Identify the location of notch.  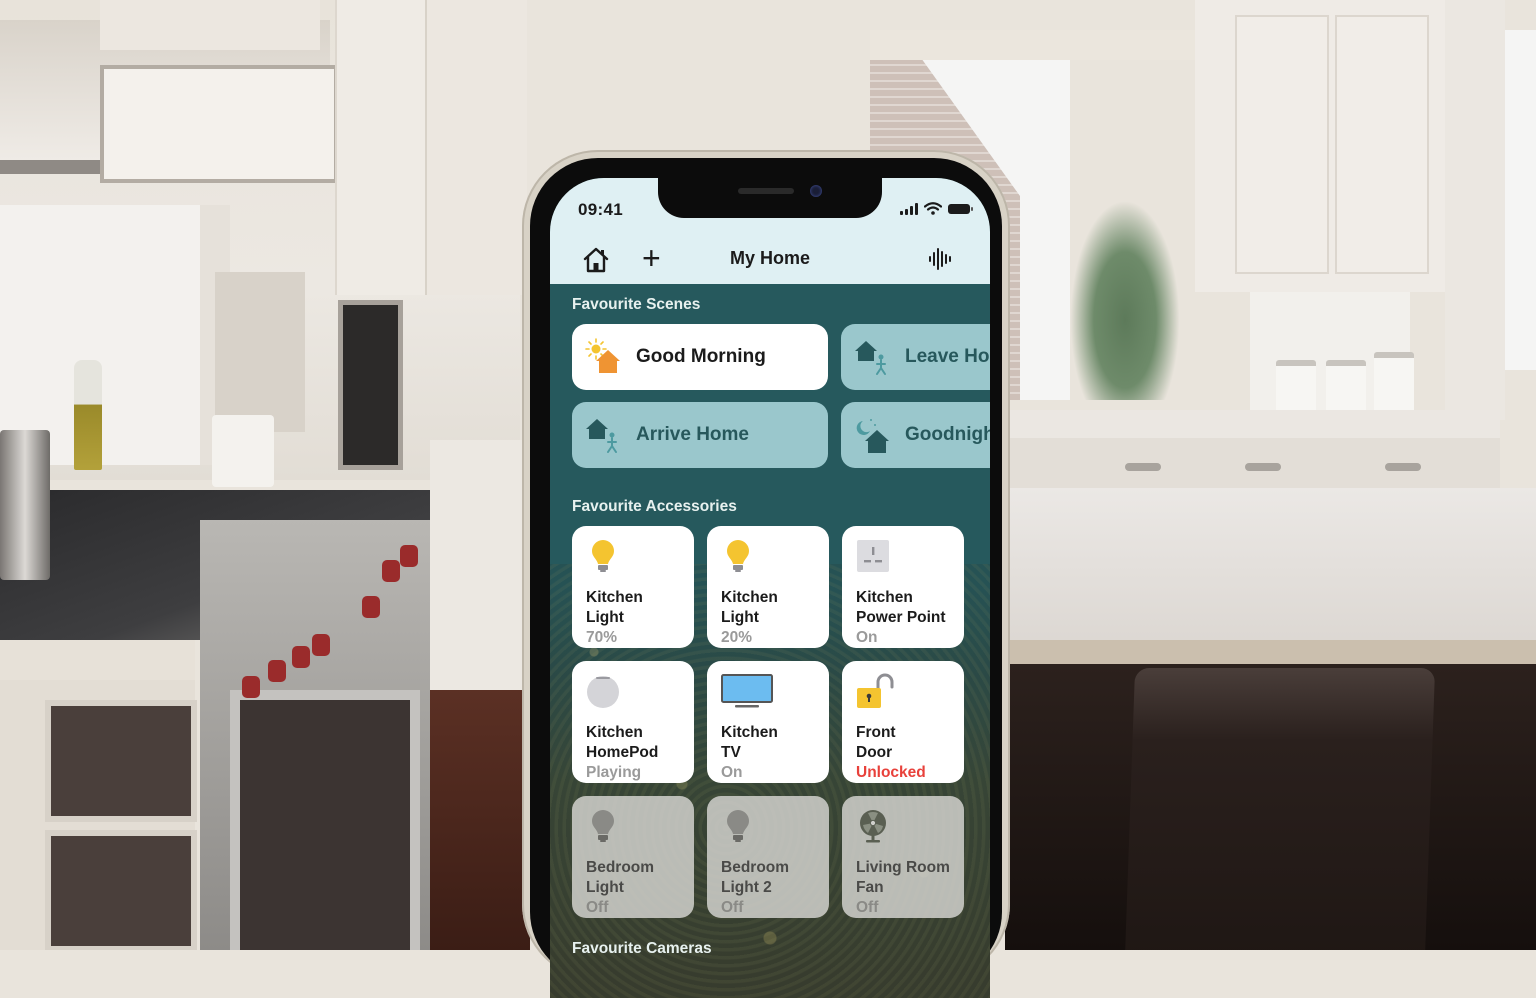
(770, 198).